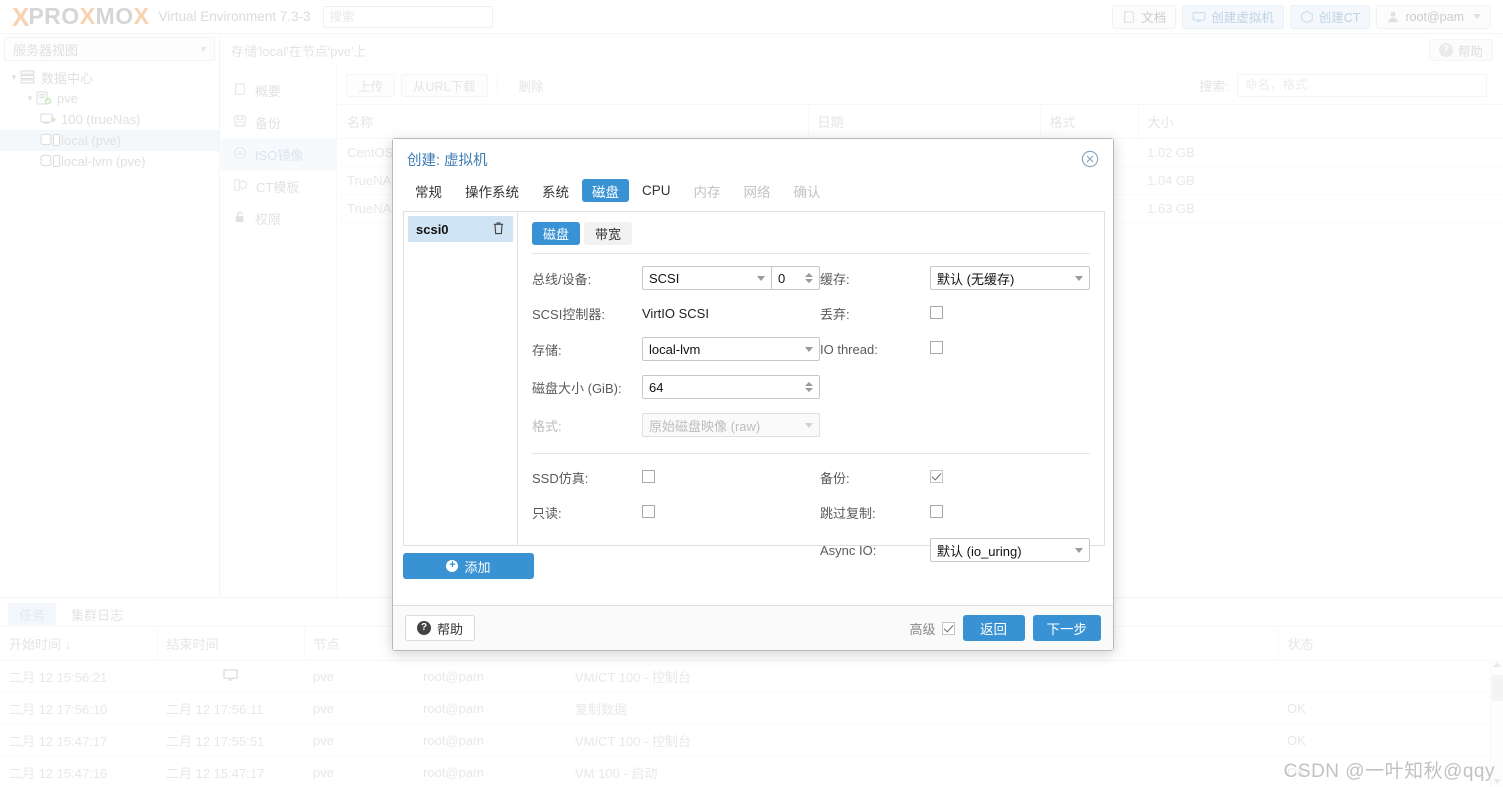  What do you see at coordinates (109, 140) in the screenshot?
I see `sidebar-item-local: local (pve)` at bounding box center [109, 140].